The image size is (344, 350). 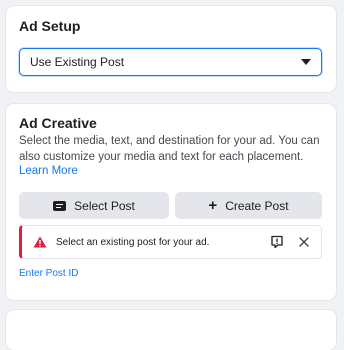 I want to click on warning-icon, so click(x=40, y=242).